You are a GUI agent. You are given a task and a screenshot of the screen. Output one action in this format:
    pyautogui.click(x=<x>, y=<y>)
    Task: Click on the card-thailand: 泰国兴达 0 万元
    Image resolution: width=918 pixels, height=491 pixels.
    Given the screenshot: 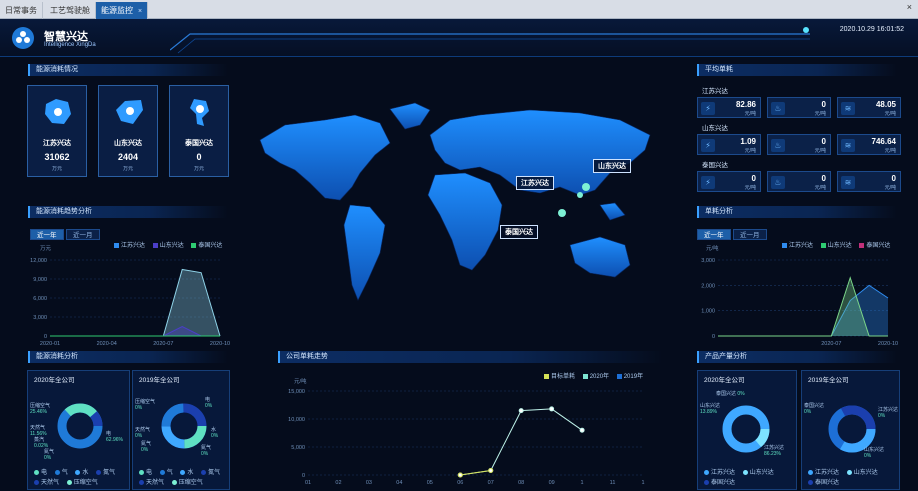 What is the action you would take?
    pyautogui.click(x=199, y=131)
    